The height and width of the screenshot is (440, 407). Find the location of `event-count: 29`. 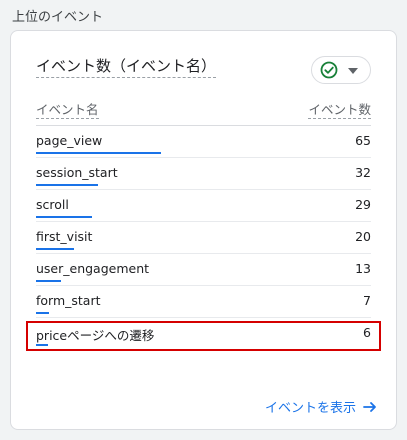

event-count: 29 is located at coordinates (363, 204).